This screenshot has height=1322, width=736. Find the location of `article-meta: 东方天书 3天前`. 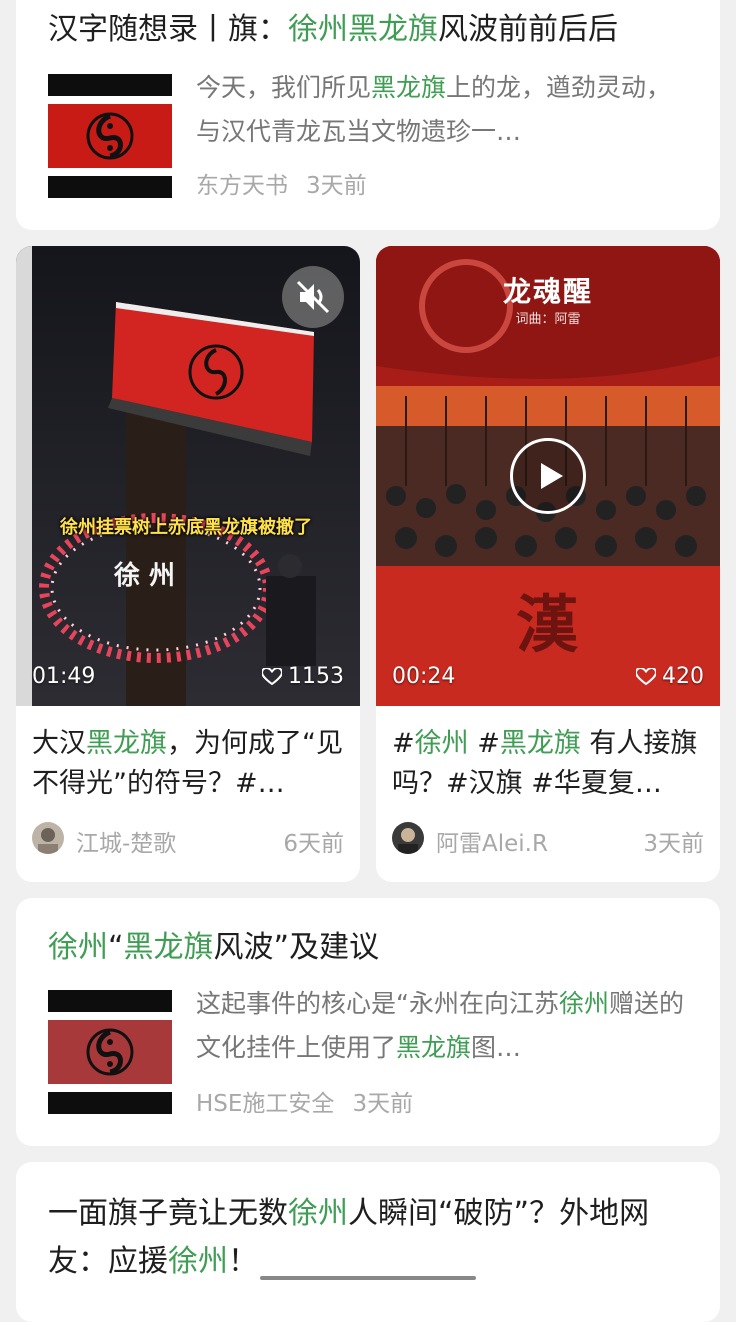

article-meta: 东方天书 3天前 is located at coordinates (281, 183).